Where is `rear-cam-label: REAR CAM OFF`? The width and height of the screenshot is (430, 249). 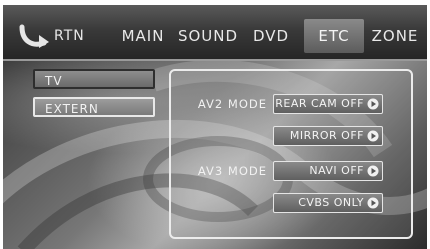
rear-cam-label: REAR CAM OFF is located at coordinates (319, 103).